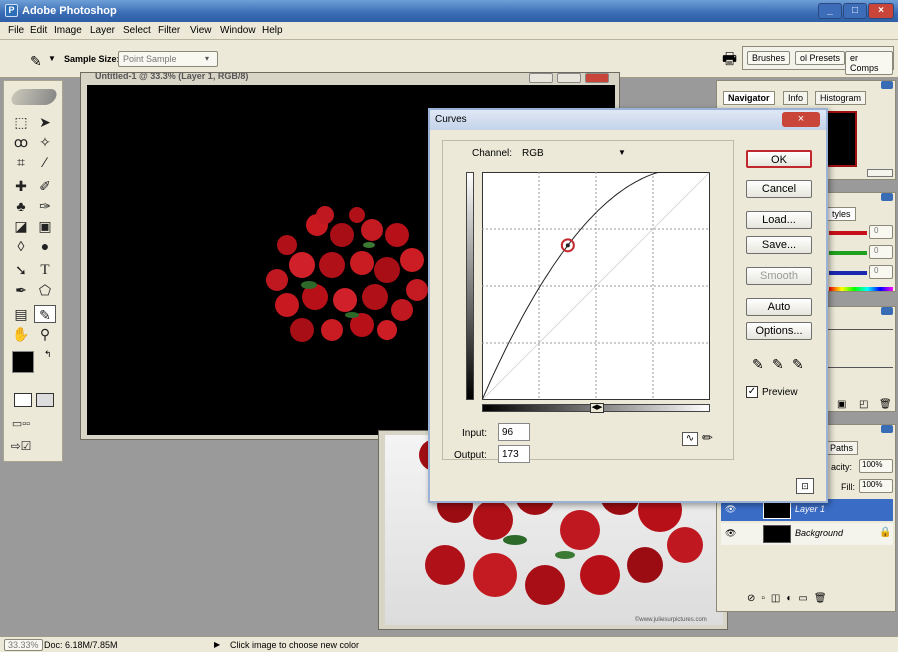  Describe the element at coordinates (169, 30) in the screenshot. I see `menu-filter: Filter` at that location.